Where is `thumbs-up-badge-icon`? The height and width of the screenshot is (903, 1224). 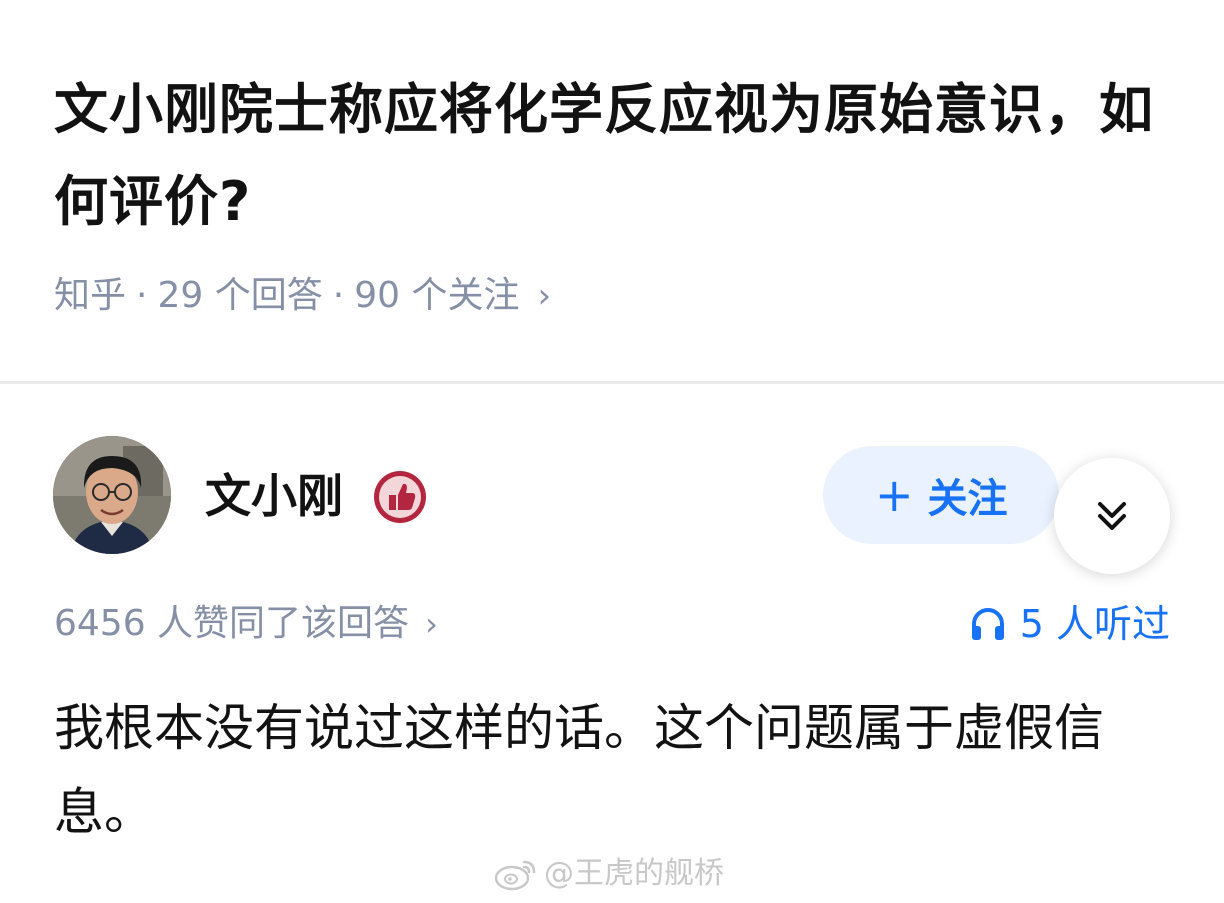
thumbs-up-badge-icon is located at coordinates (400, 497).